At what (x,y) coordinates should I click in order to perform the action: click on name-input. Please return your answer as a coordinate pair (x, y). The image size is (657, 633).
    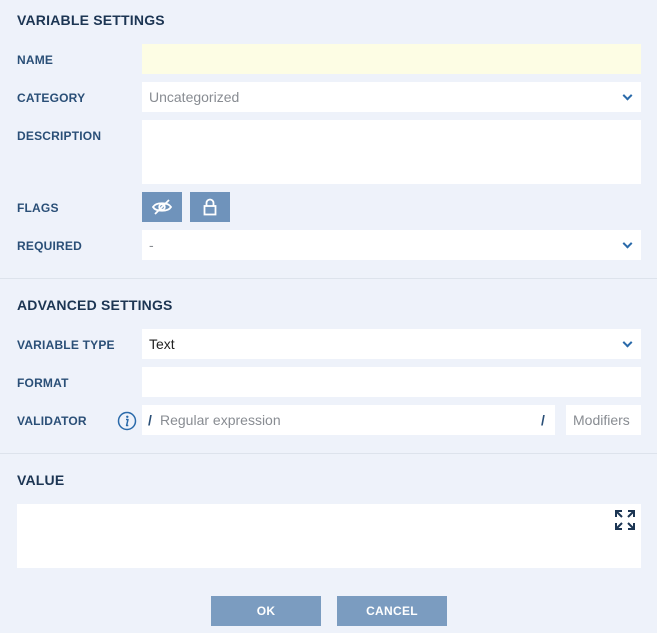
    Looking at the image, I should click on (391, 59).